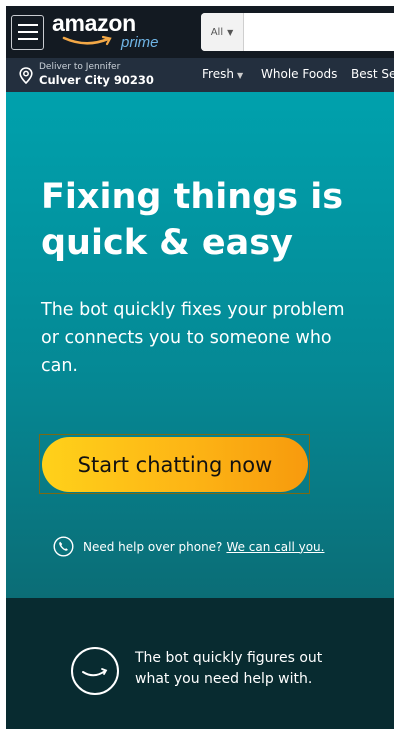 Image resolution: width=394 pixels, height=729 pixels. I want to click on logo-wordmark: amazon, so click(94, 23).